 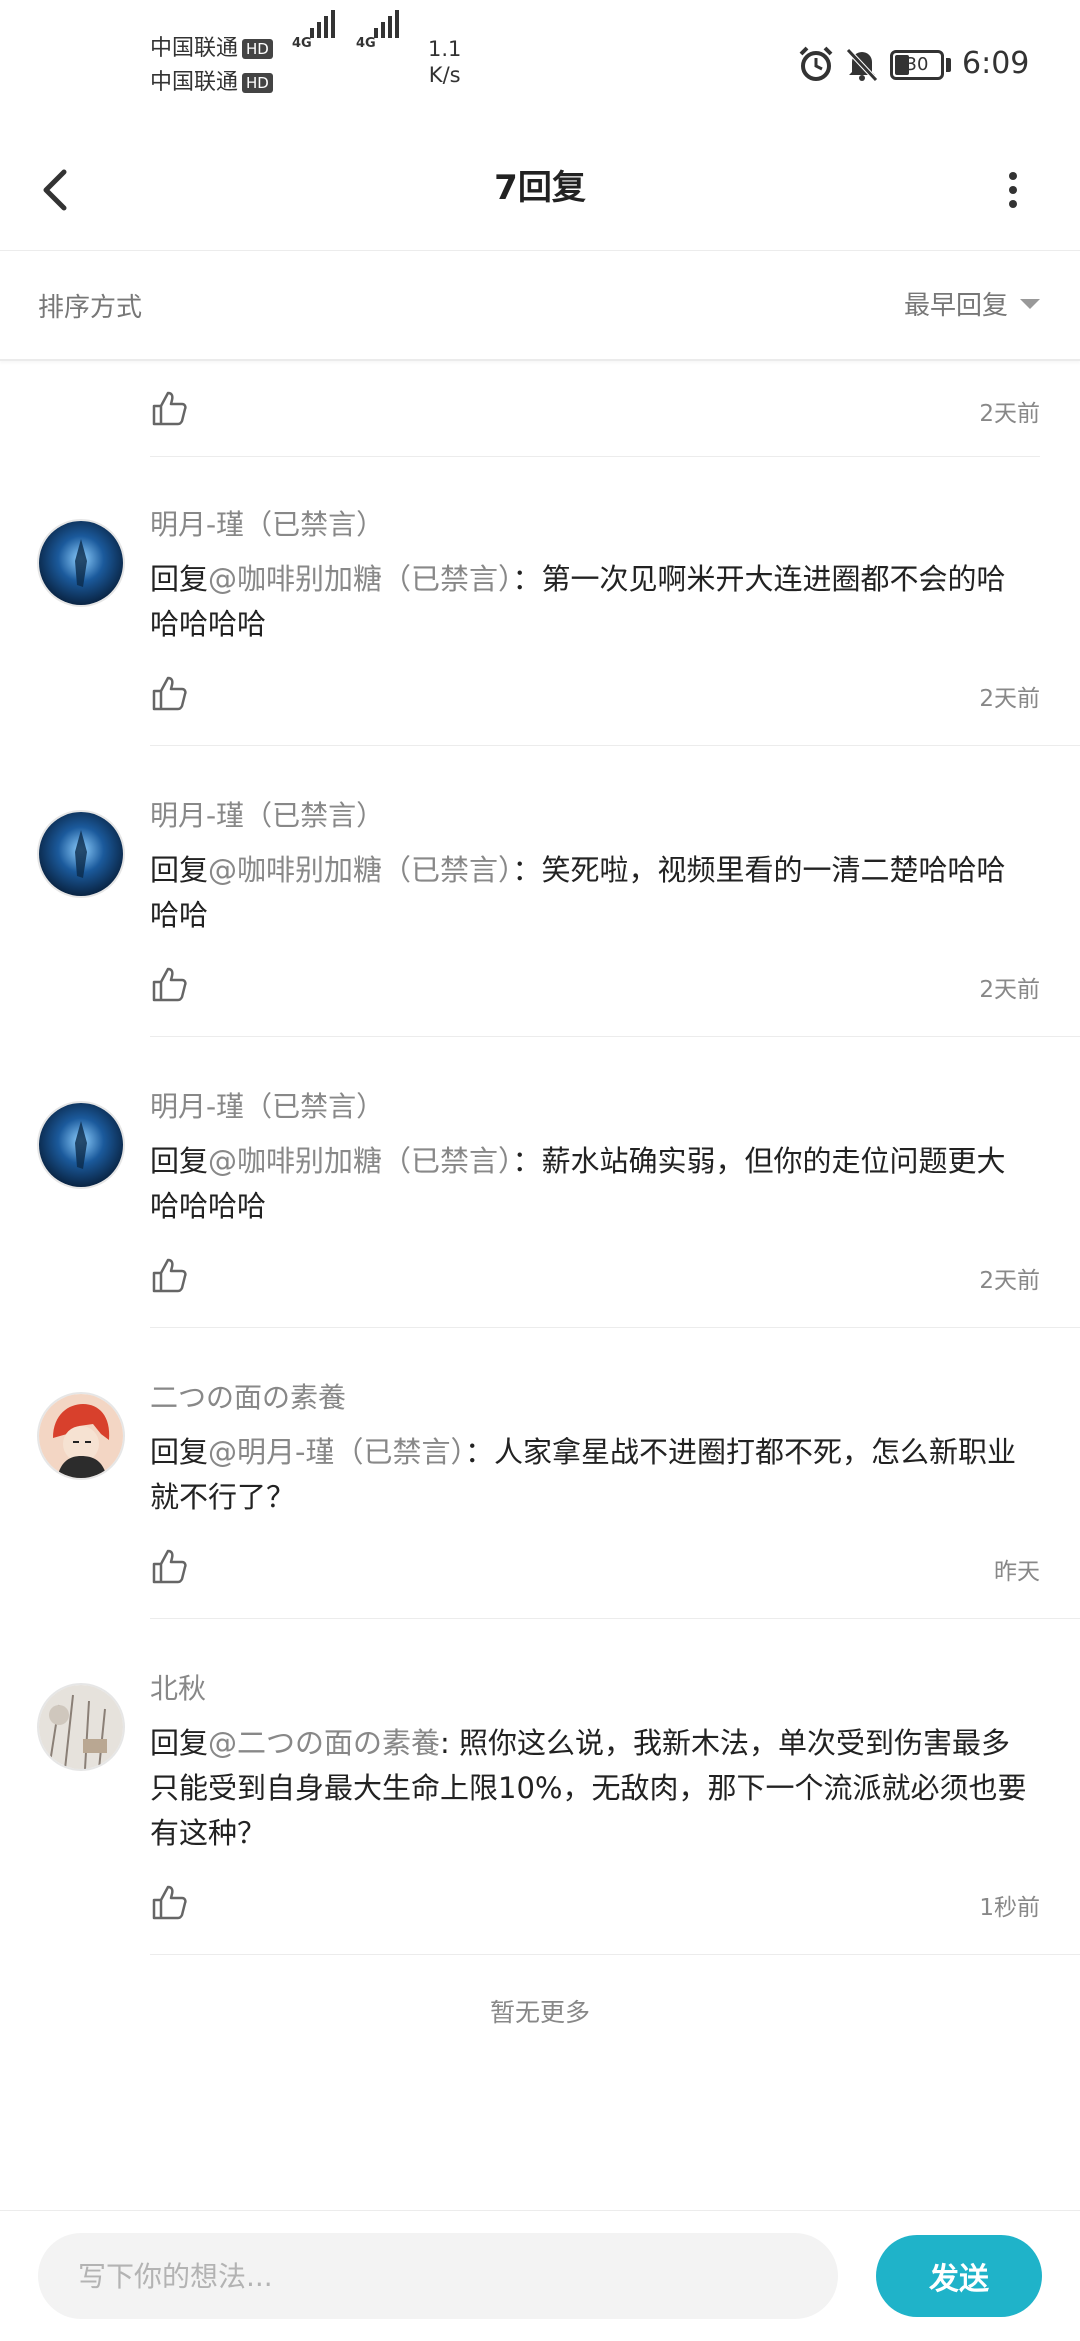 What do you see at coordinates (816, 63) in the screenshot?
I see `alarm-icon` at bounding box center [816, 63].